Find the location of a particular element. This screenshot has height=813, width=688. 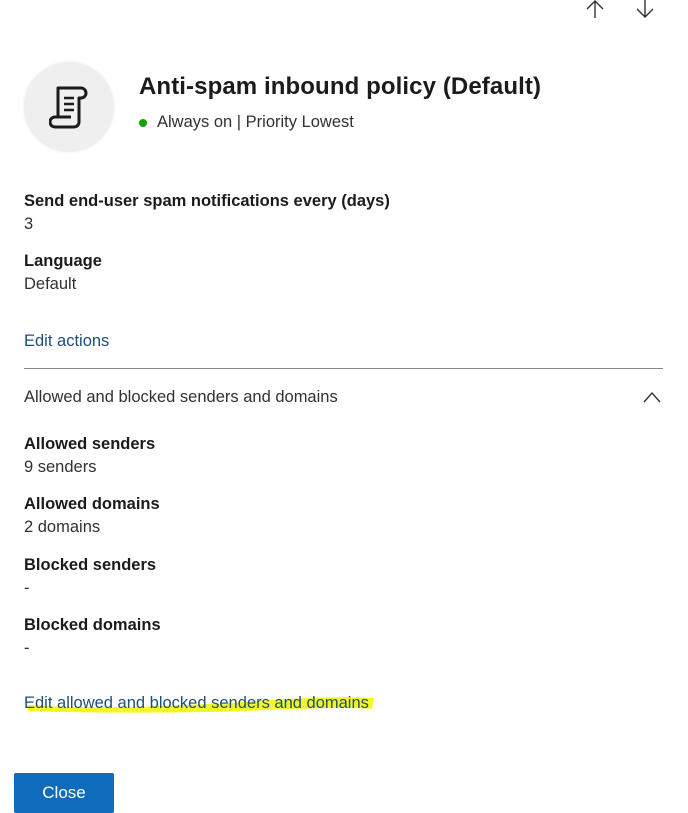

section-title: Allowed and blocked senders and domains is located at coordinates (181, 397).